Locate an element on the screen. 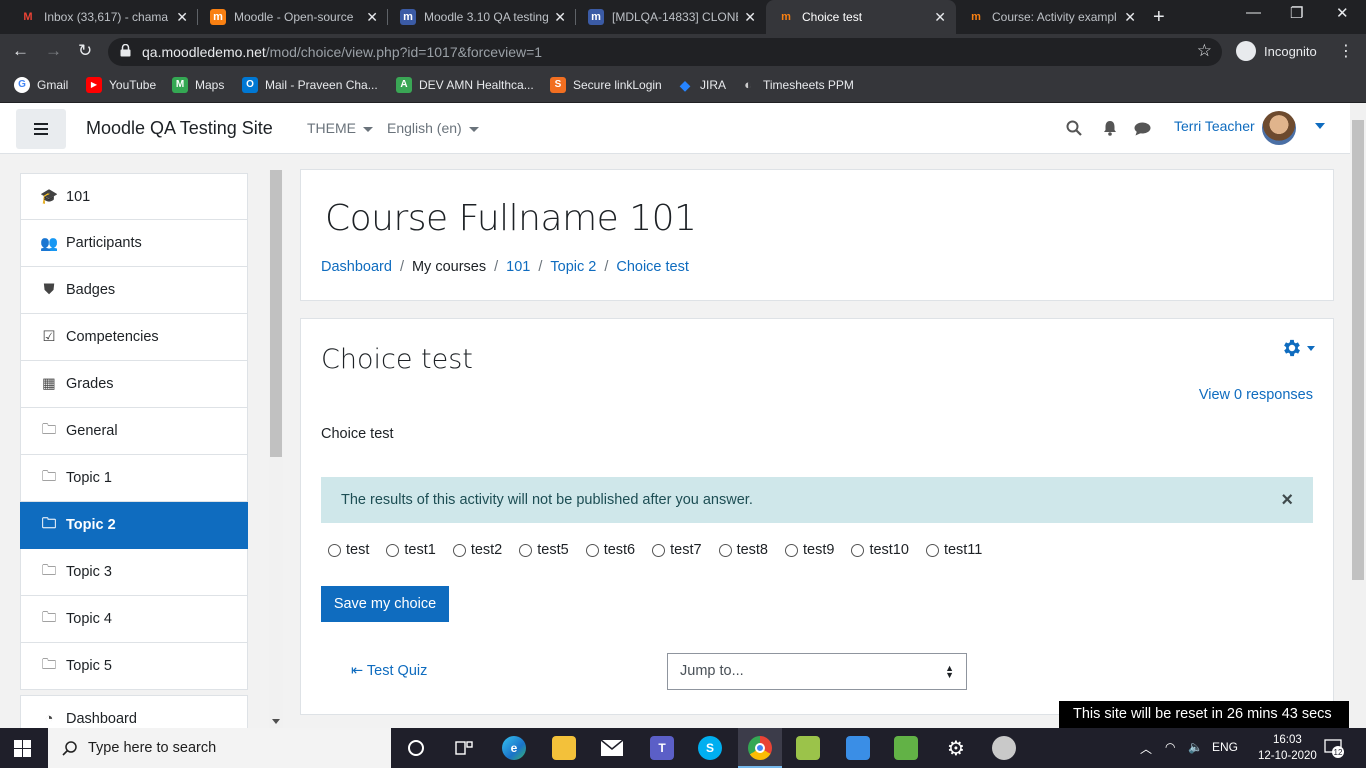 The image size is (1366, 768). choice-option: test10 is located at coordinates (880, 550).